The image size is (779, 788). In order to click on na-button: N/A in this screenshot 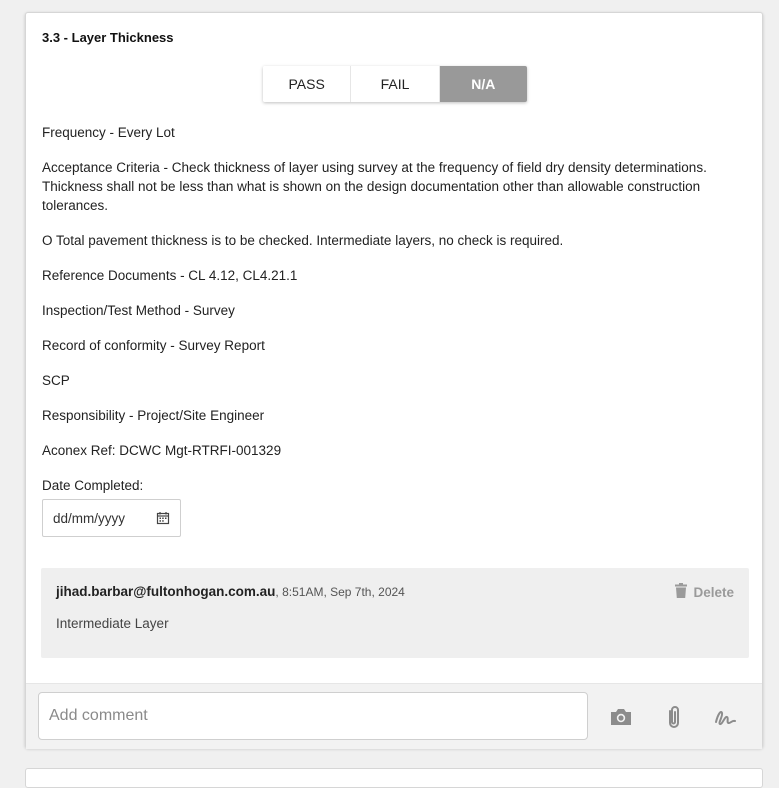, I will do `click(483, 84)`.